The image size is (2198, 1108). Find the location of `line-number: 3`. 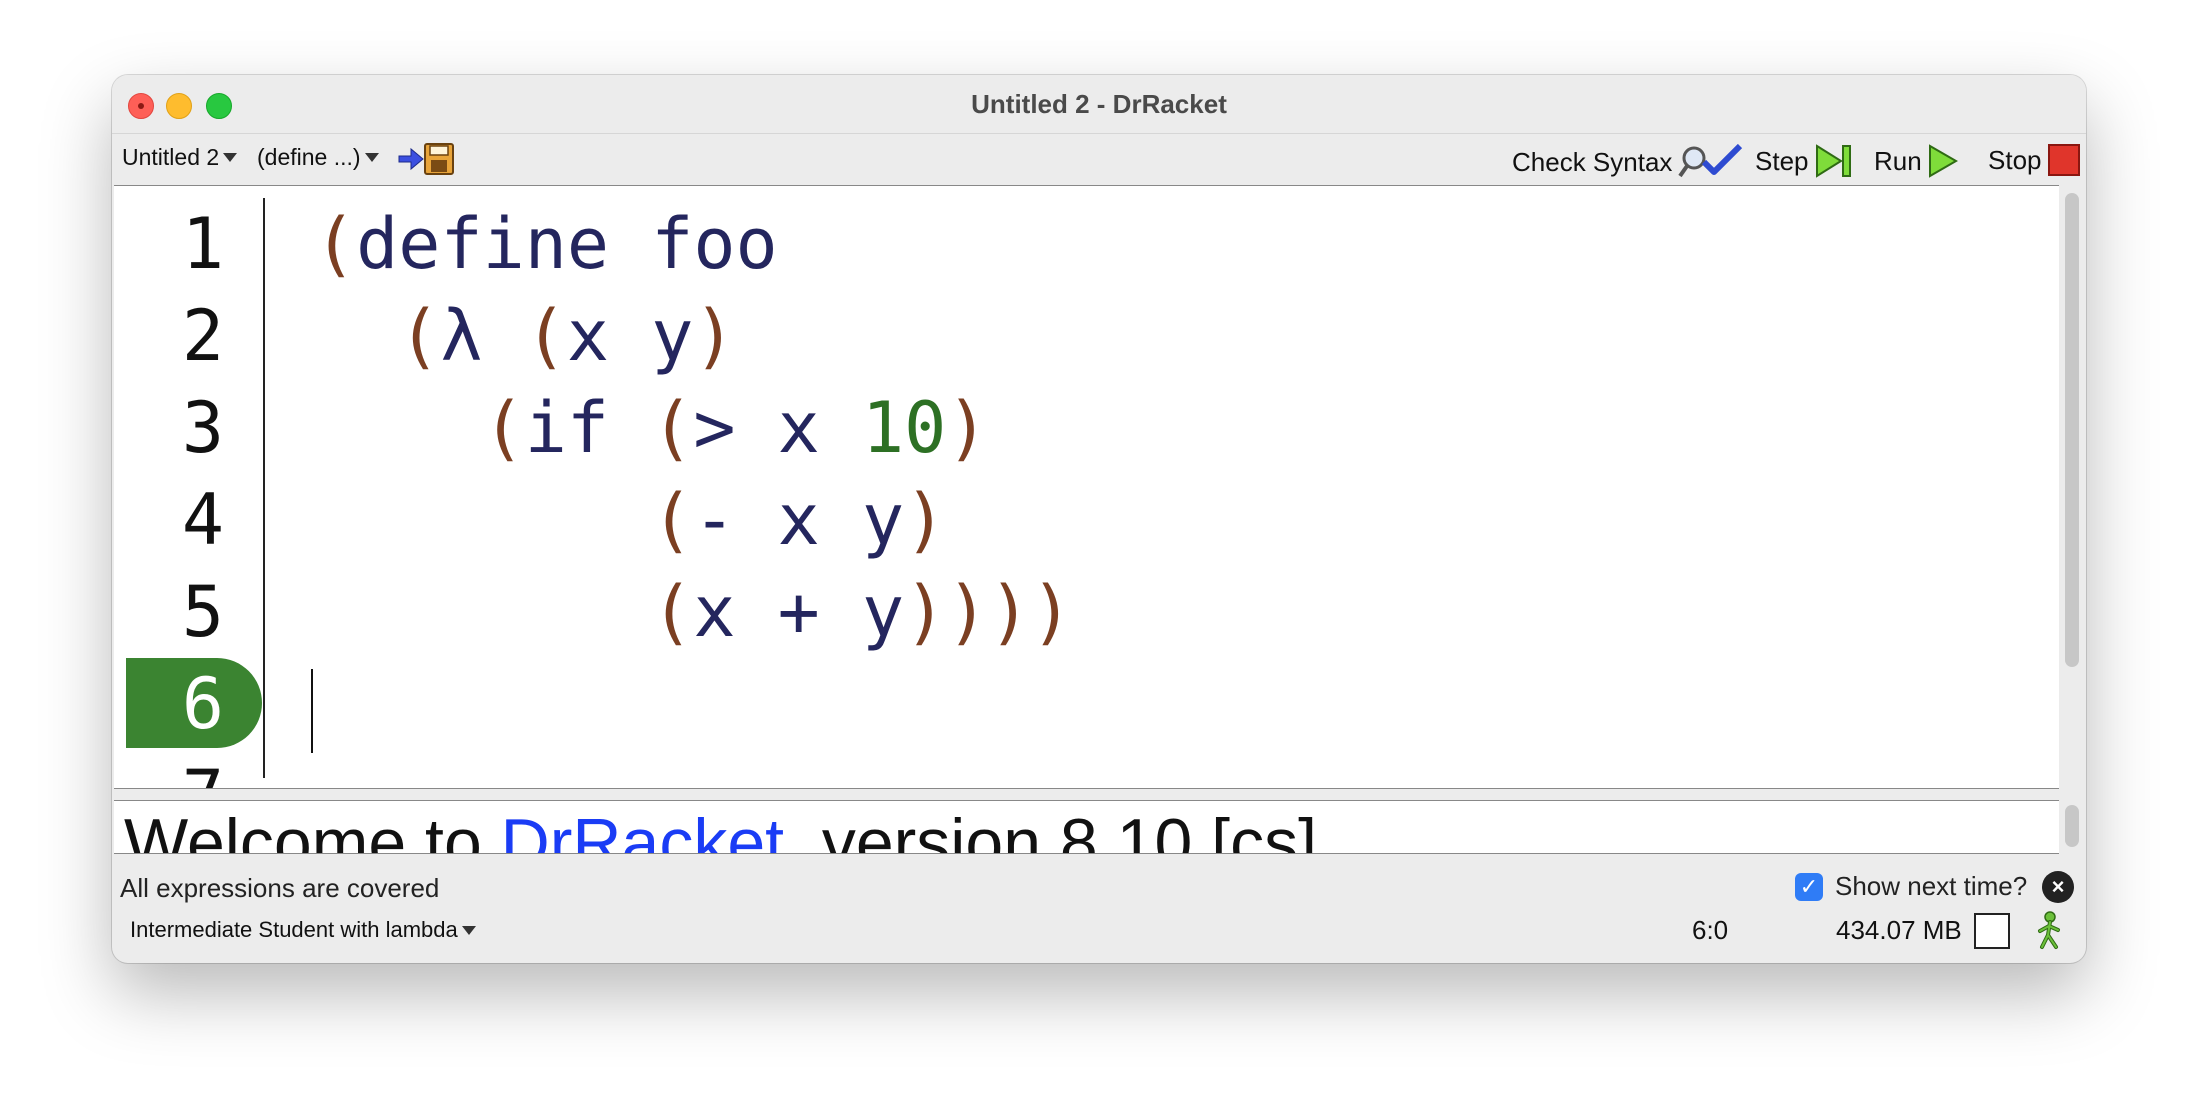

line-number: 3 is located at coordinates (202, 428).